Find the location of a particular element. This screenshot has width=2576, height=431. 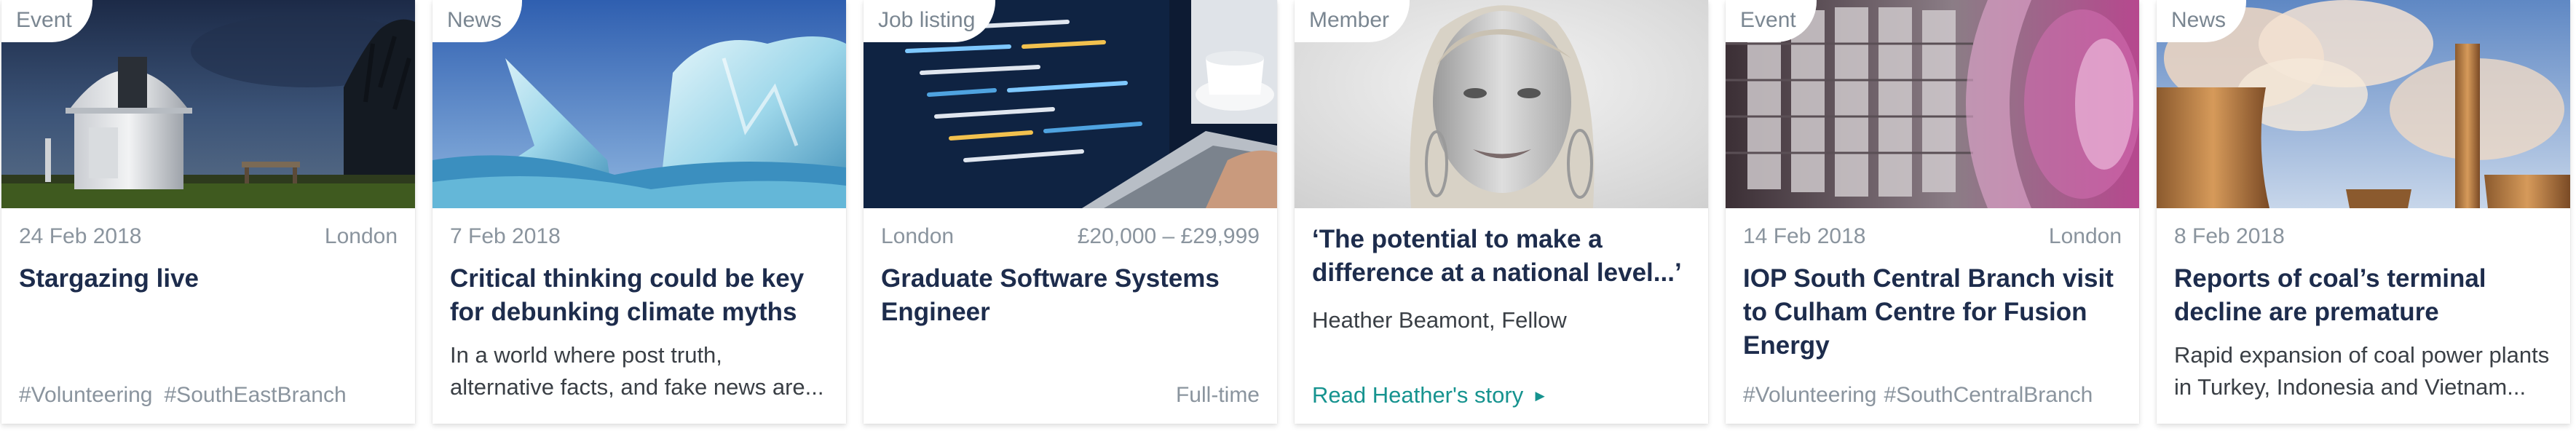

tag-link: #SouthCentralBranch is located at coordinates (1989, 395).